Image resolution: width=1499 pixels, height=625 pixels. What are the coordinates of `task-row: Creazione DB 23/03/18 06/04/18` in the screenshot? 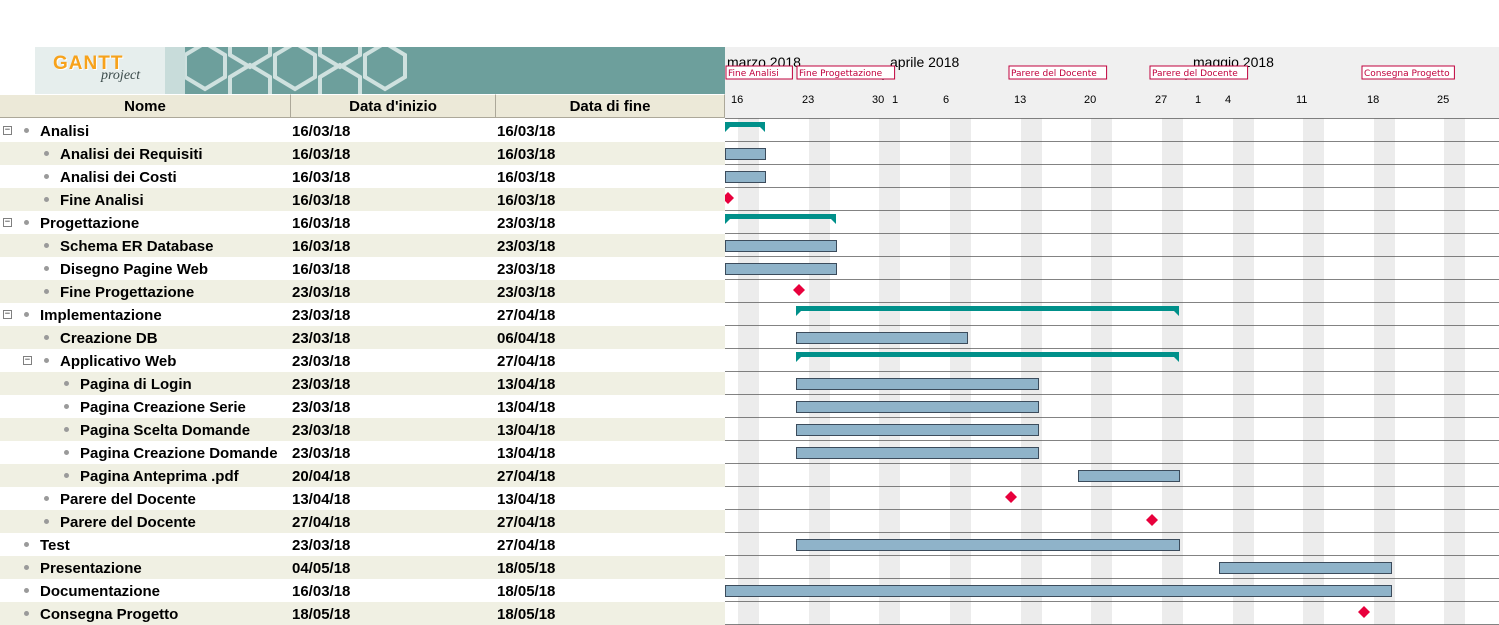 It's located at (362, 337).